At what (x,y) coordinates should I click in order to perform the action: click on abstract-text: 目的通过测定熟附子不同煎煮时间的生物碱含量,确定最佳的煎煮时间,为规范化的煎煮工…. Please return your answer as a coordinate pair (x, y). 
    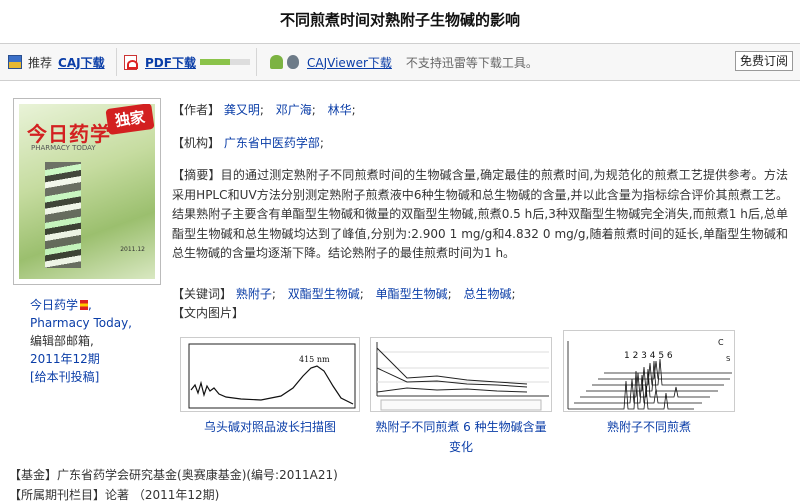
    Looking at the image, I should click on (480, 214).